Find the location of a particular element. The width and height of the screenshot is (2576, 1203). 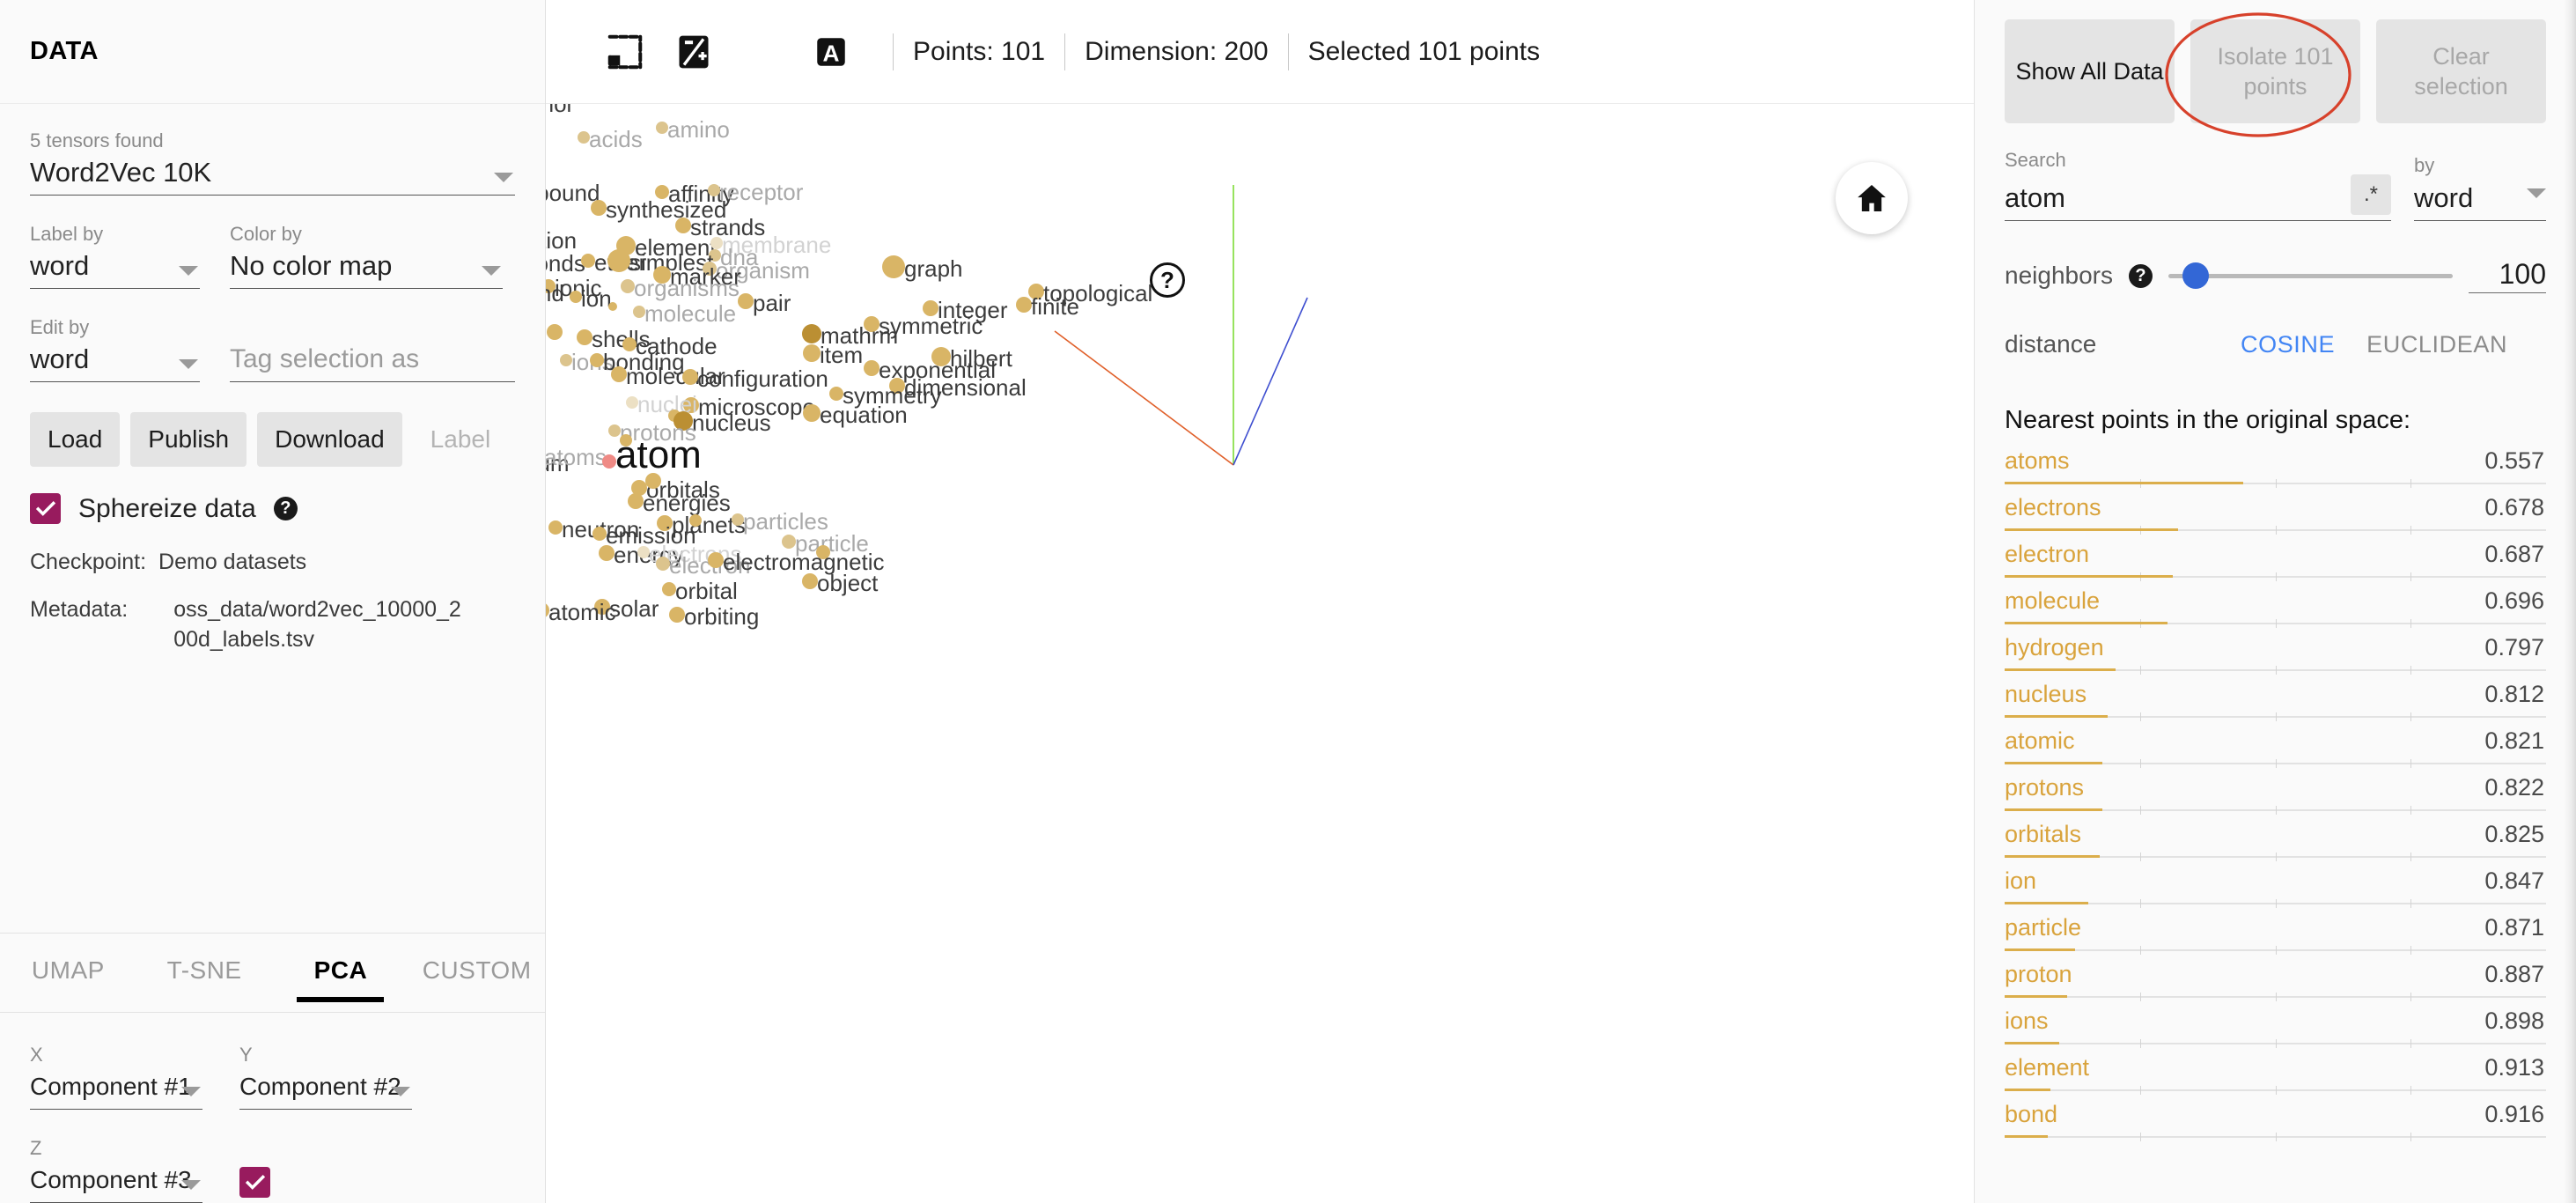

nearest-point-row: atoms 0.557 is located at coordinates (2275, 468).